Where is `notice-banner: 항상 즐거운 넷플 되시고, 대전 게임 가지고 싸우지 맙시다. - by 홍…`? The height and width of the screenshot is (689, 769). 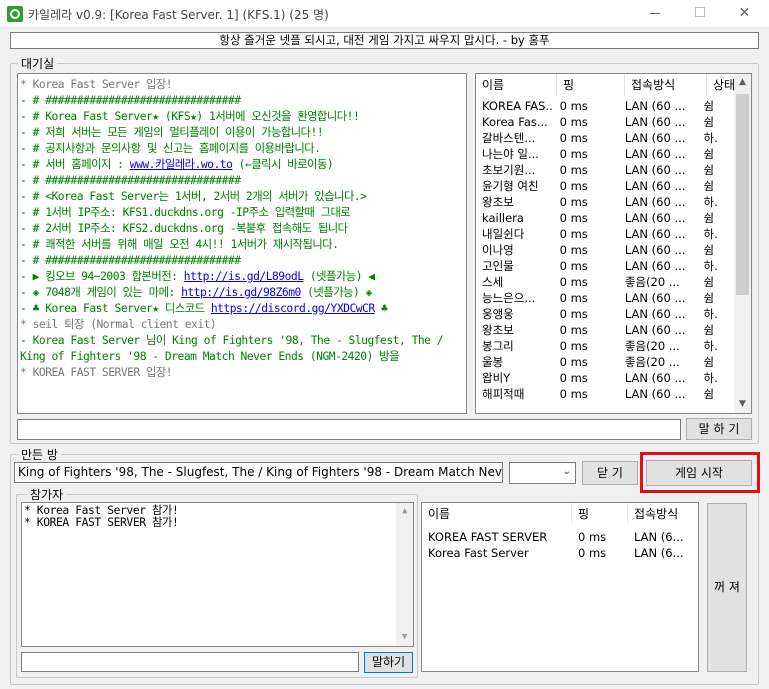
notice-banner: 항상 즐거운 넷플 되시고, 대전 게임 가지고 싸우지 맙시다. - by 홍… is located at coordinates (384, 40).